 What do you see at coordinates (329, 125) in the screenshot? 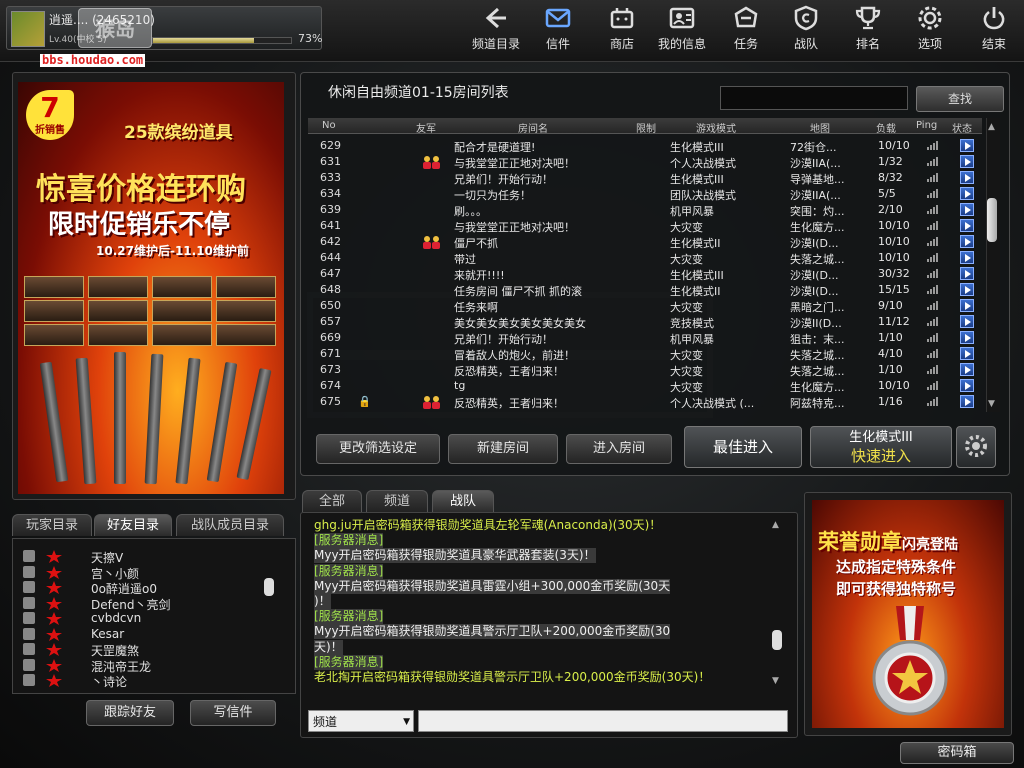
I see `col-no: No` at bounding box center [329, 125].